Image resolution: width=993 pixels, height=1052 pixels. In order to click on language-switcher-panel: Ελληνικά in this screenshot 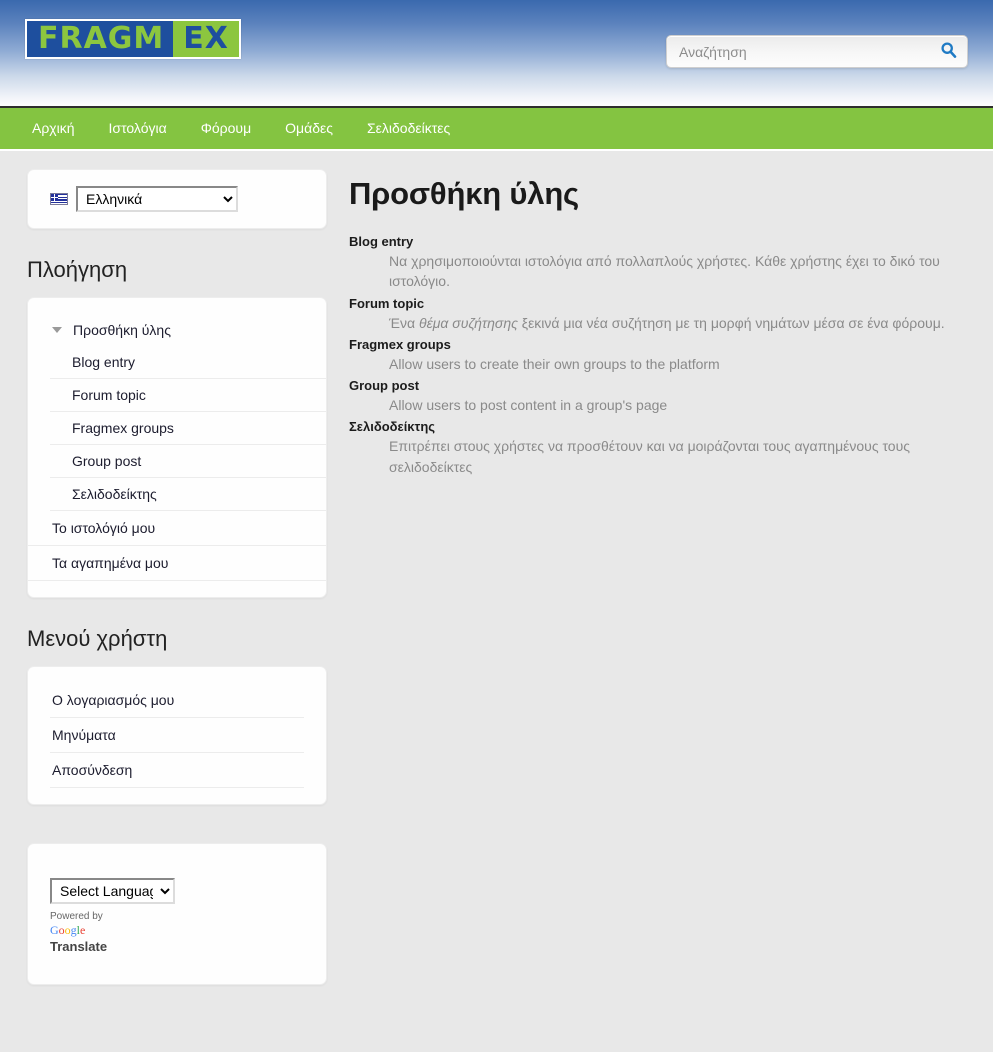, I will do `click(177, 199)`.